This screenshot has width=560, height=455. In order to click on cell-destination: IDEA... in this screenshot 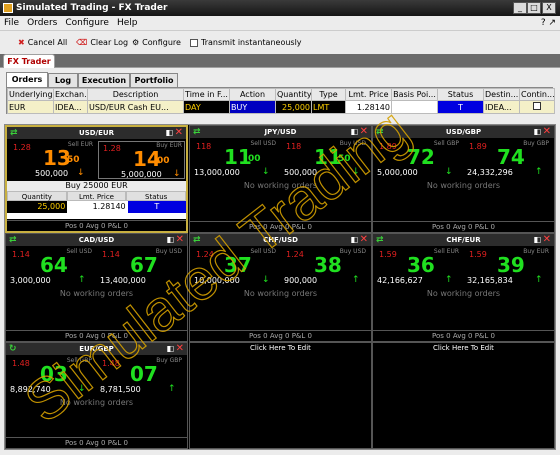, I will do `click(501, 107)`.